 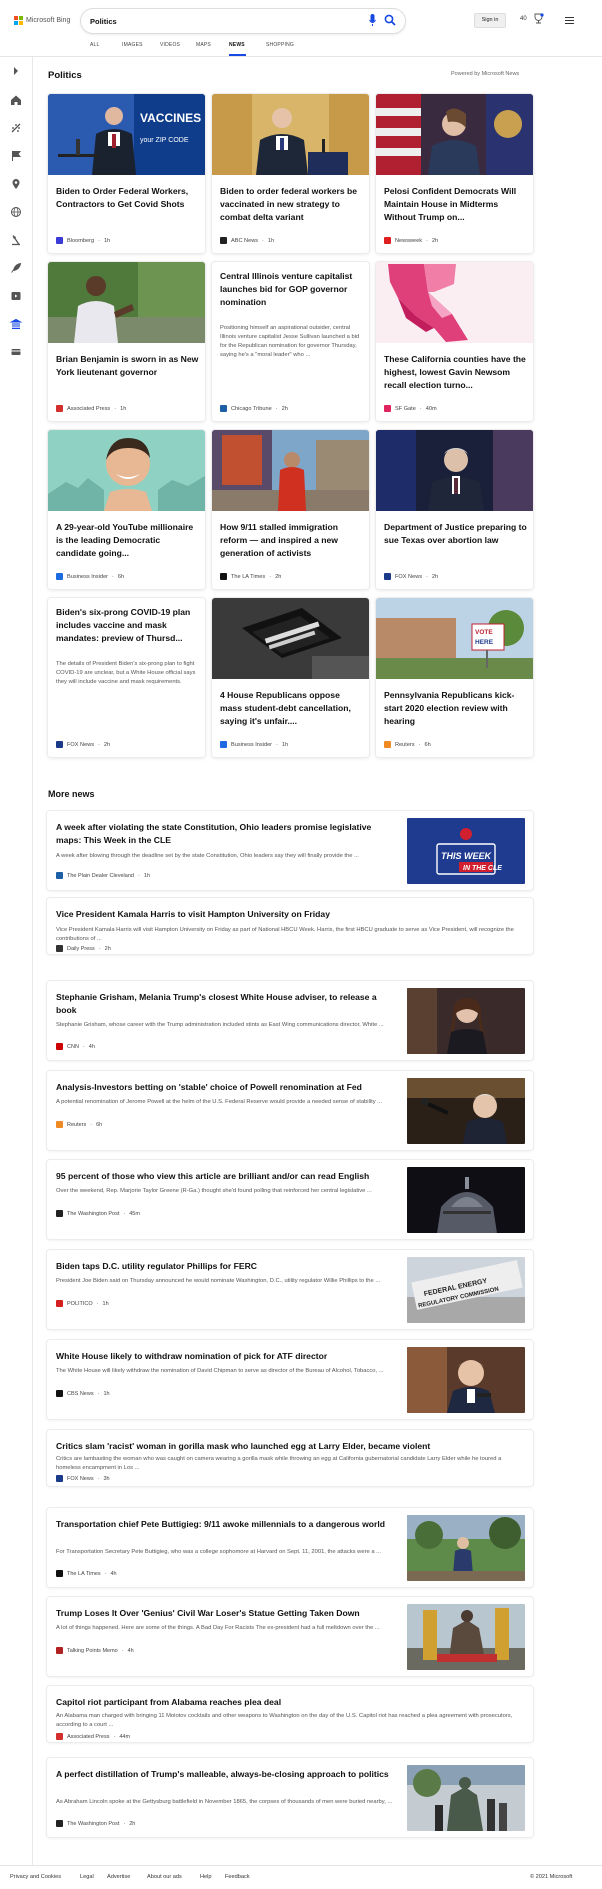 What do you see at coordinates (16, 71) in the screenshot?
I see `expand-icon` at bounding box center [16, 71].